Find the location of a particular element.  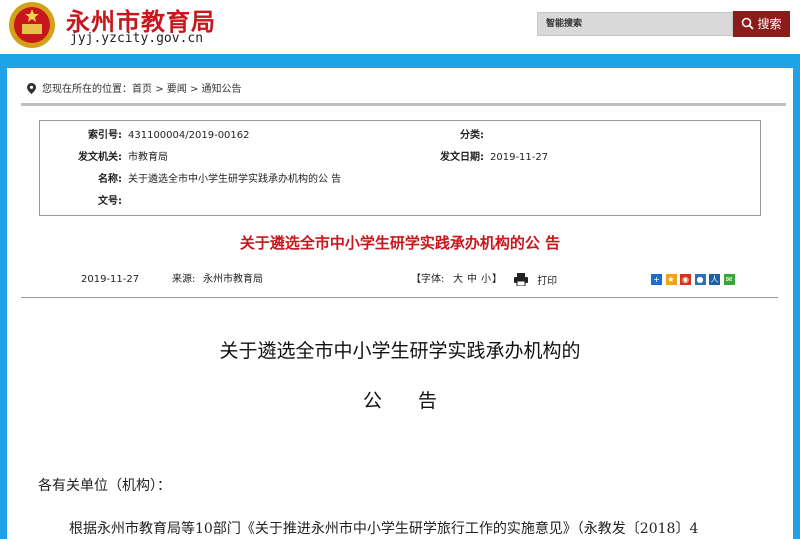

share-plus-icon: + is located at coordinates (656, 279).